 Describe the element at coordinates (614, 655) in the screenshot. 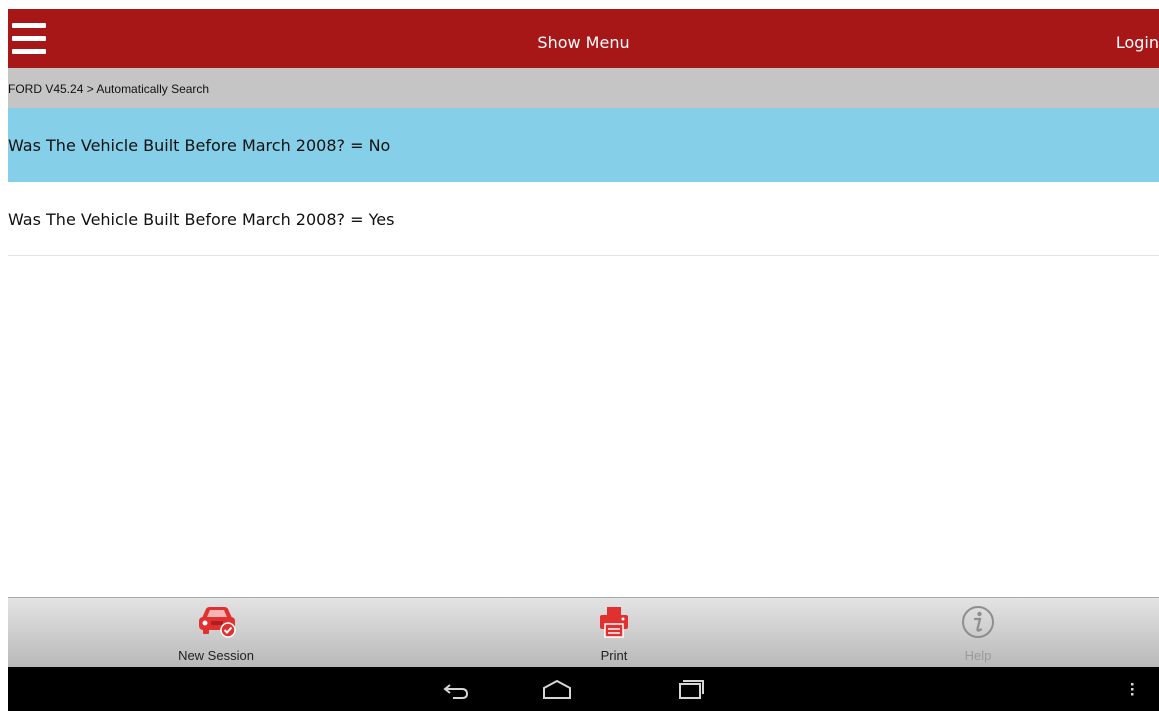

I see `print-label: Print` at that location.